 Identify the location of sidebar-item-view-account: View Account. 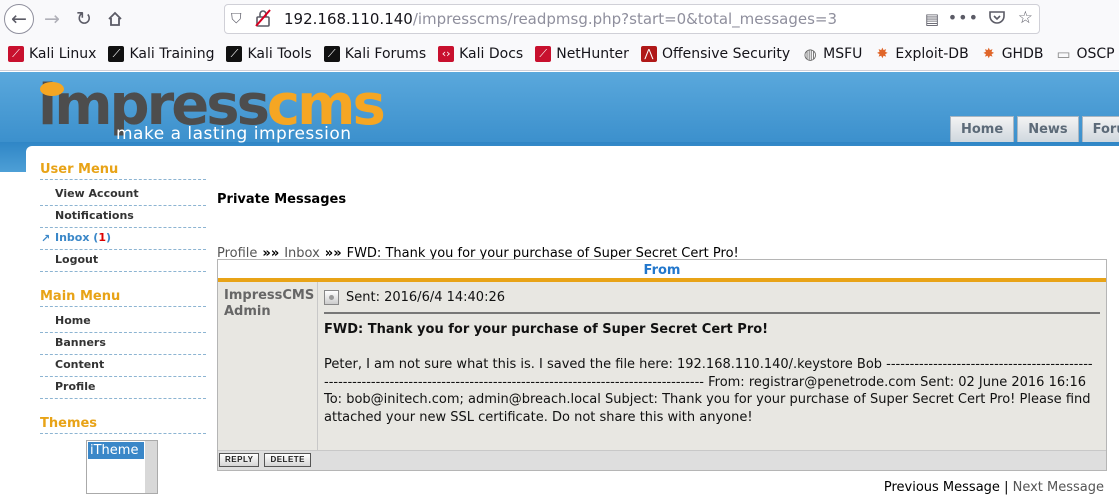
(123, 195).